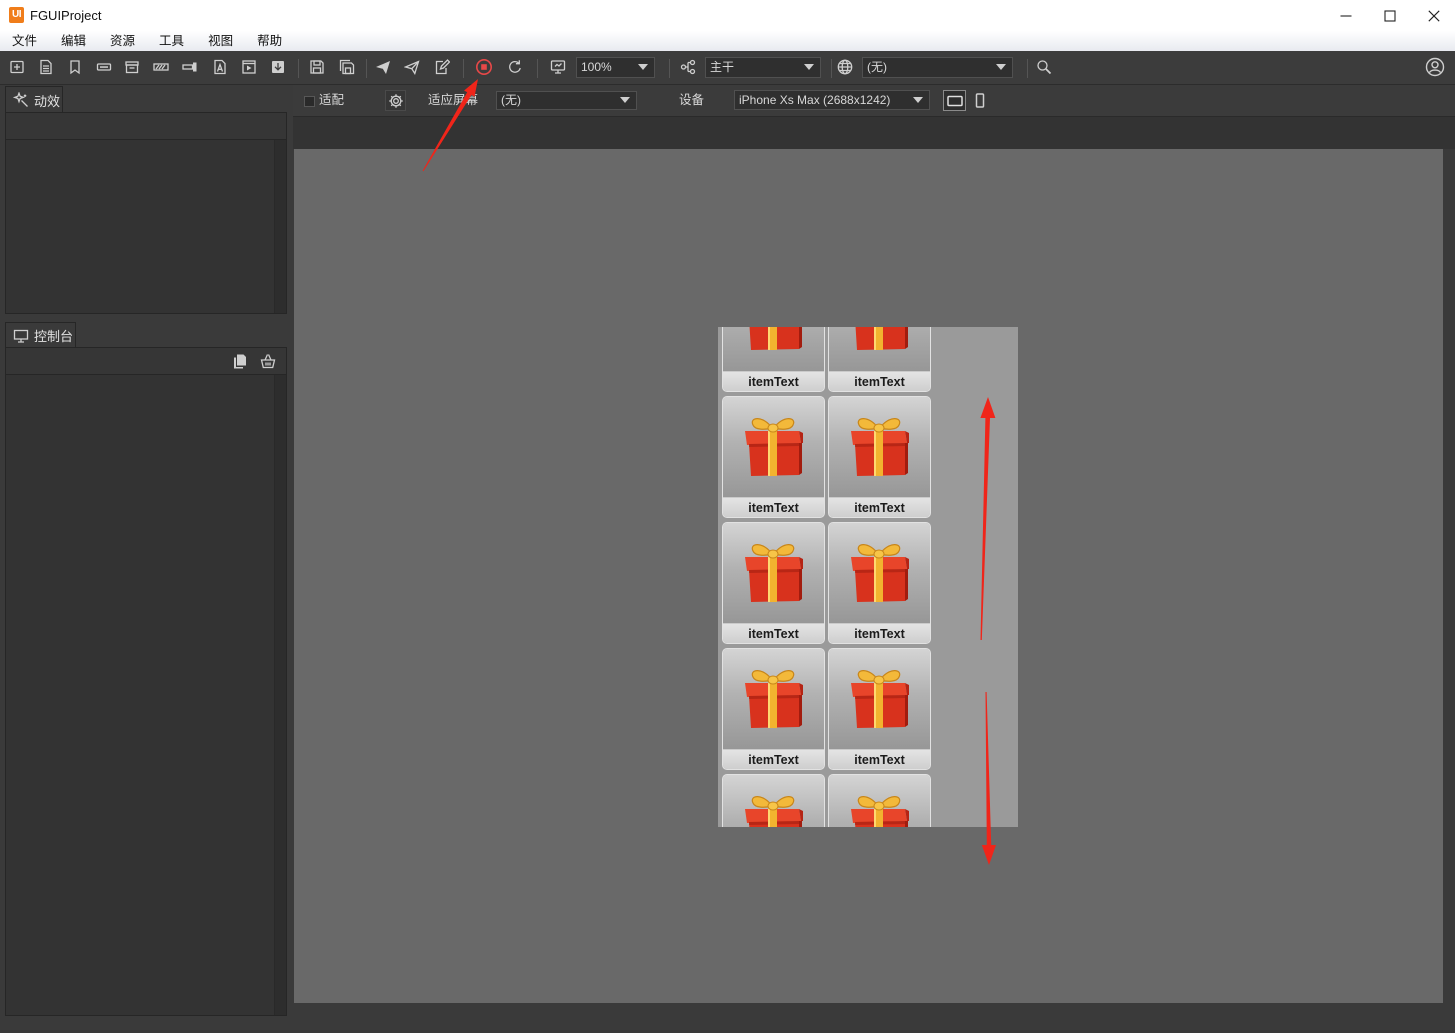 The width and height of the screenshot is (1455, 1033). I want to click on save-icon, so click(317, 67).